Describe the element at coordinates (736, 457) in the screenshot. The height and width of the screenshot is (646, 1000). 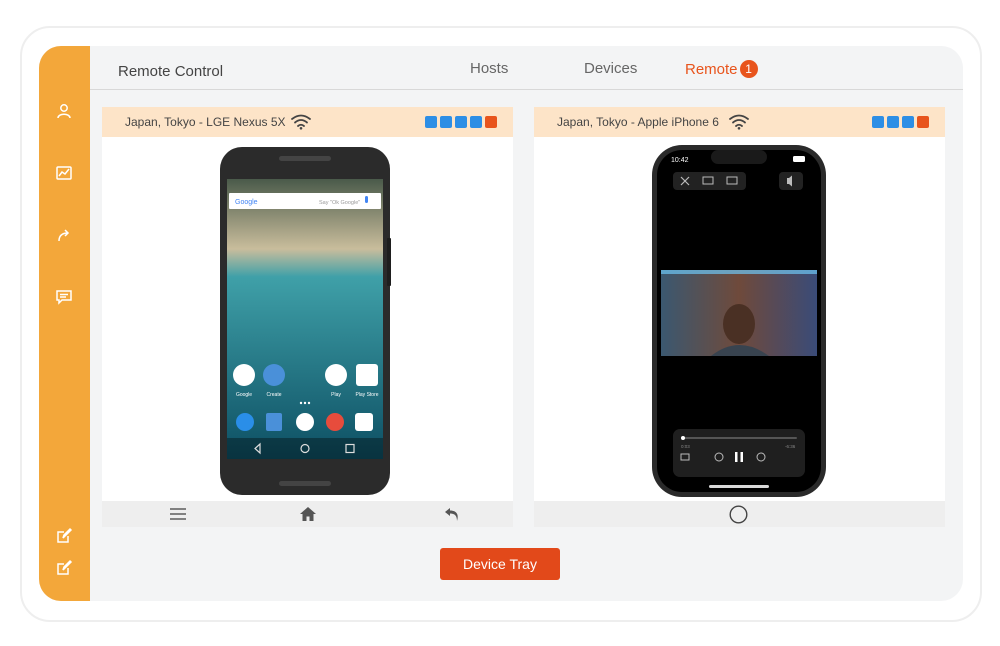
I see `pause-icon` at that location.